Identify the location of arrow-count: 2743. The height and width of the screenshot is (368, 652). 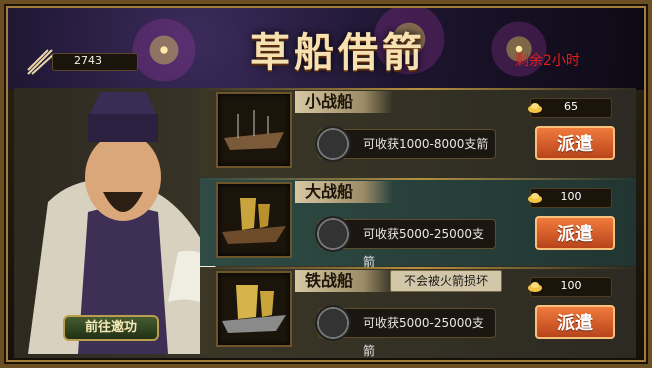
(88, 60).